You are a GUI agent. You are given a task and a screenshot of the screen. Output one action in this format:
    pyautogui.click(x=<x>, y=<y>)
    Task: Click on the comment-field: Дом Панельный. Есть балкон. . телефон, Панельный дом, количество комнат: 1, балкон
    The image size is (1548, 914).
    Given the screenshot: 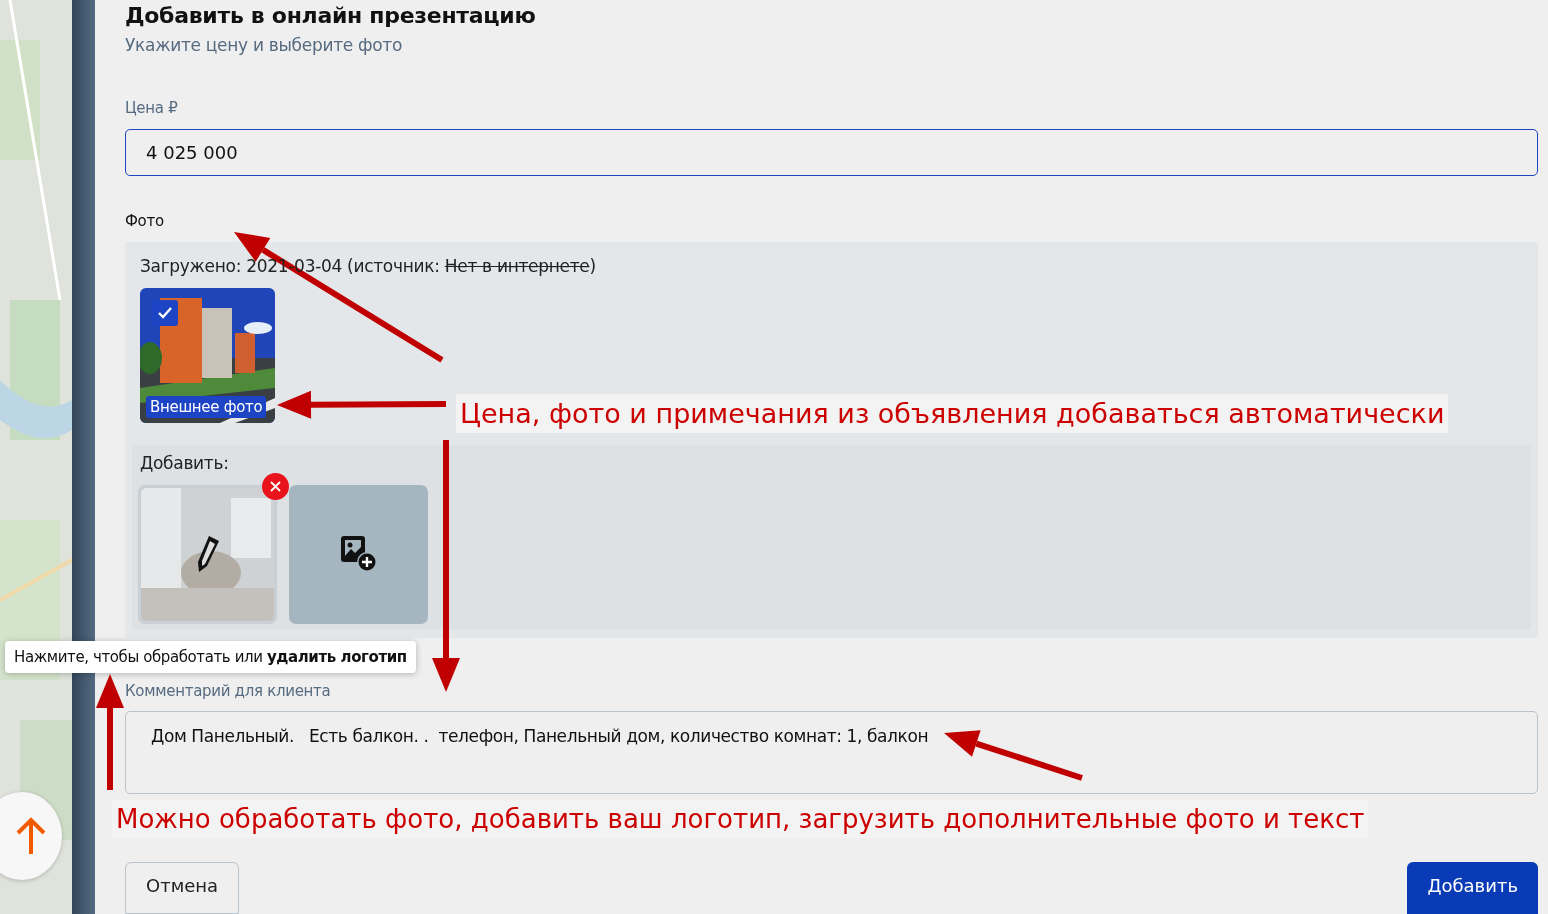 What is the action you would take?
    pyautogui.click(x=831, y=752)
    